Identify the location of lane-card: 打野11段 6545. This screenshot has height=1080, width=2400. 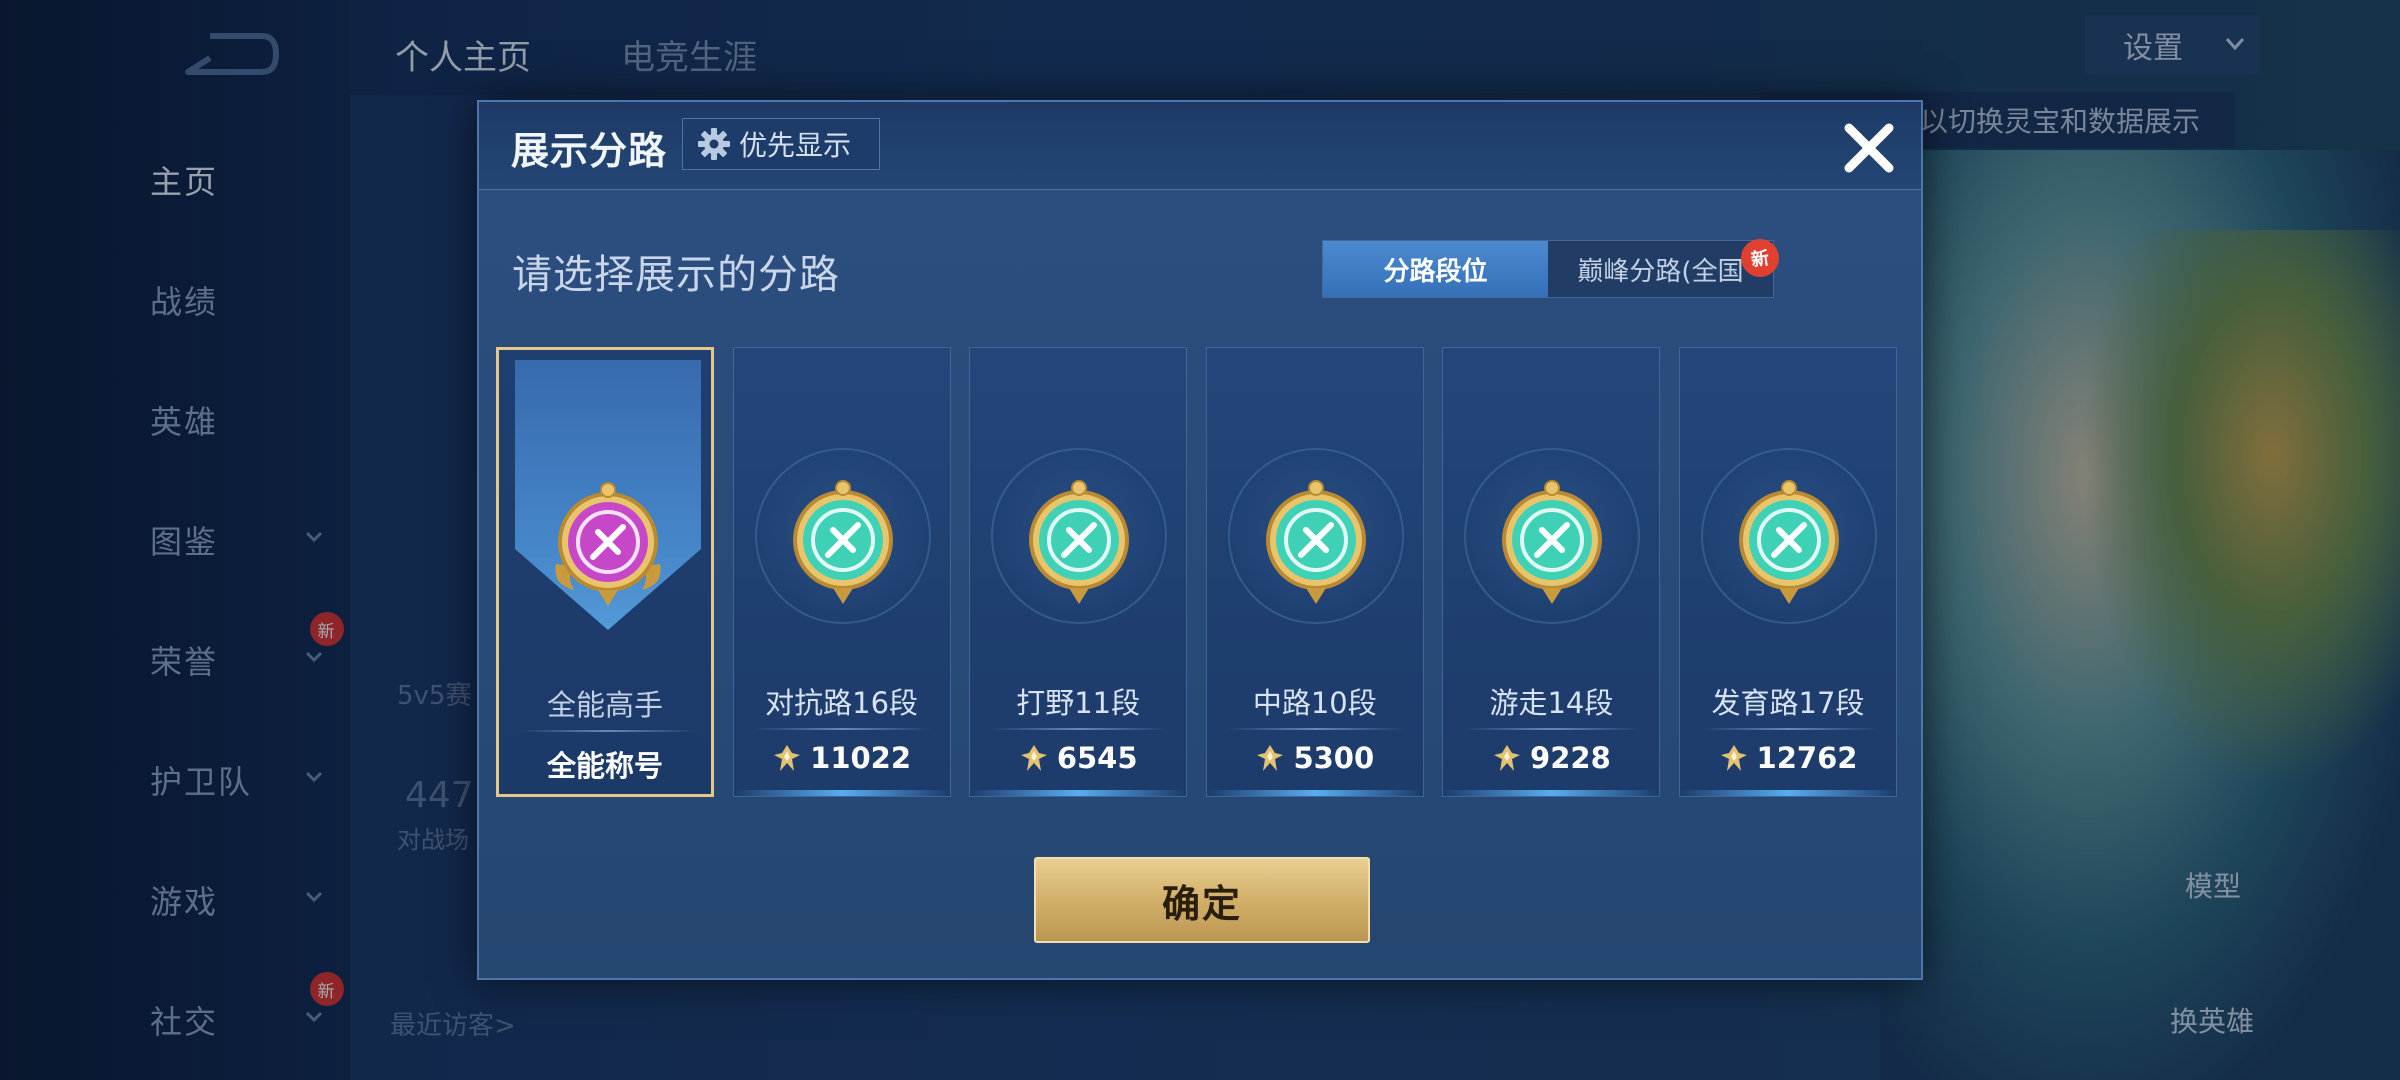
(1078, 572).